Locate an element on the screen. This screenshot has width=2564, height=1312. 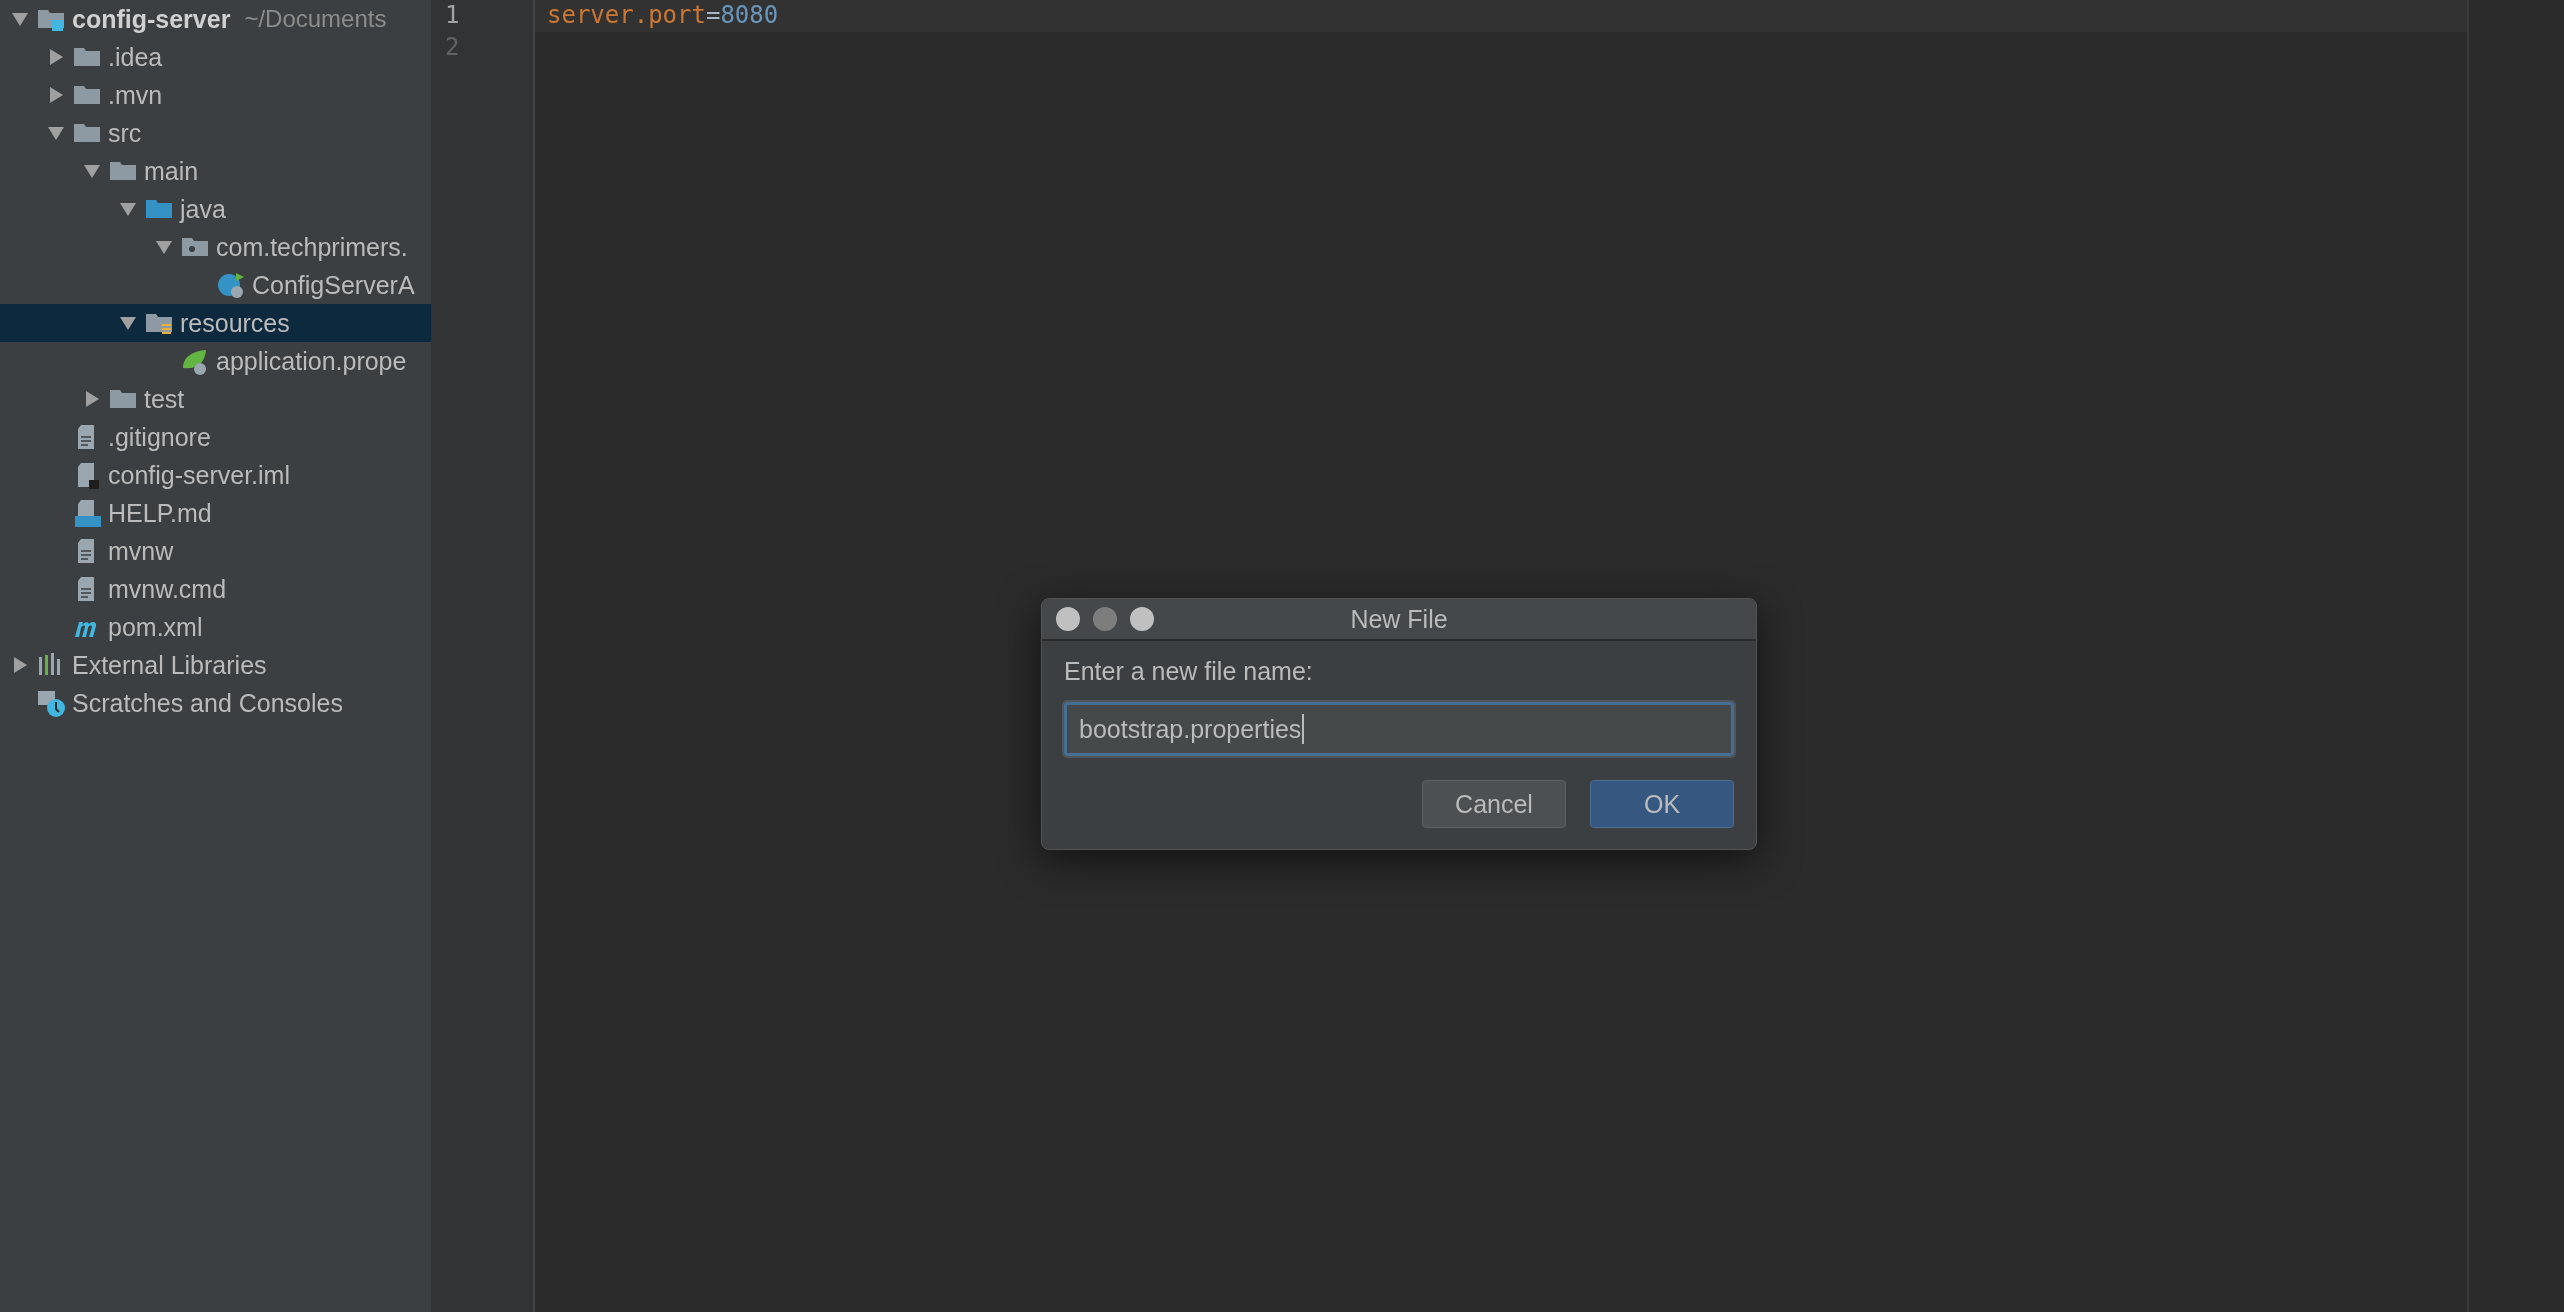
tree-item: External Libraries is located at coordinates (215, 665).